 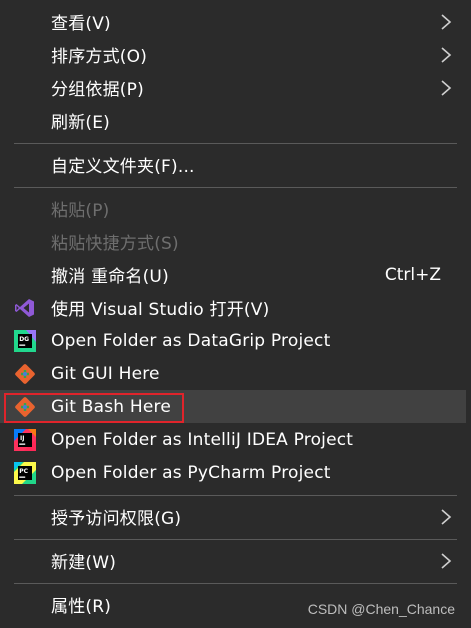 I want to click on menu-item-label: 授予访问权限(G), so click(x=116, y=519).